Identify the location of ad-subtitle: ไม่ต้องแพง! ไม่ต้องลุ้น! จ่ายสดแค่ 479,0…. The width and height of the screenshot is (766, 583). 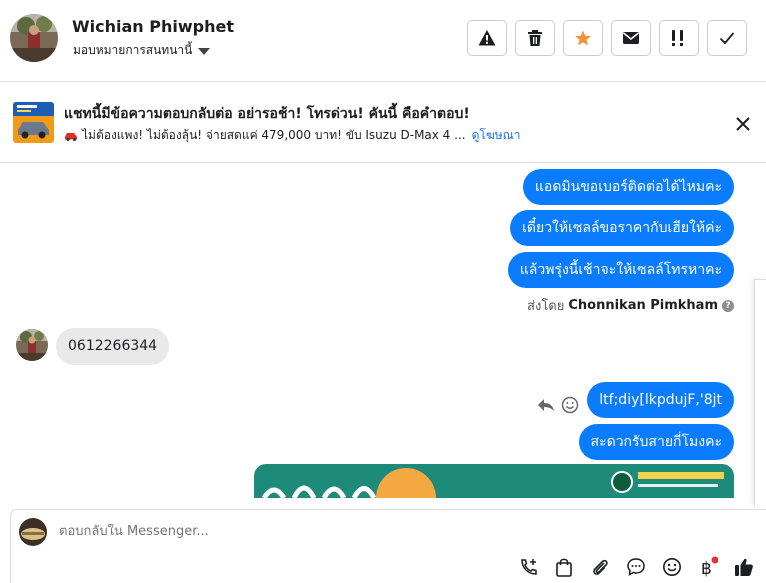
(274, 135).